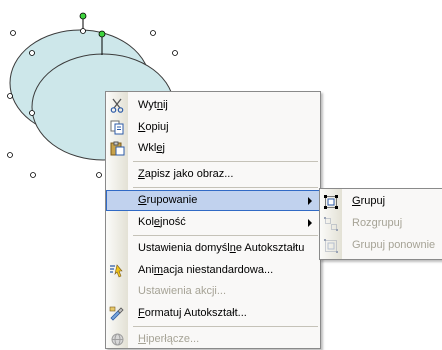 The width and height of the screenshot is (442, 350). Describe the element at coordinates (153, 105) in the screenshot. I see `menu-item-label: Wytnij` at that location.